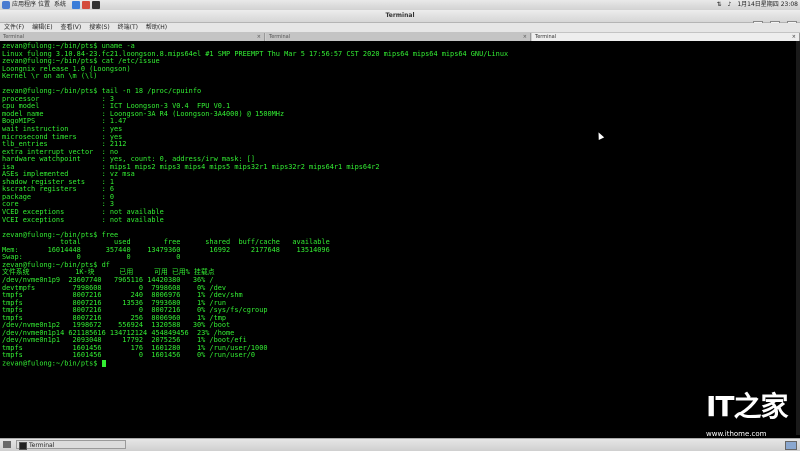 The width and height of the screenshot is (800, 451). I want to click on applications-menu-icon, so click(6, 5).